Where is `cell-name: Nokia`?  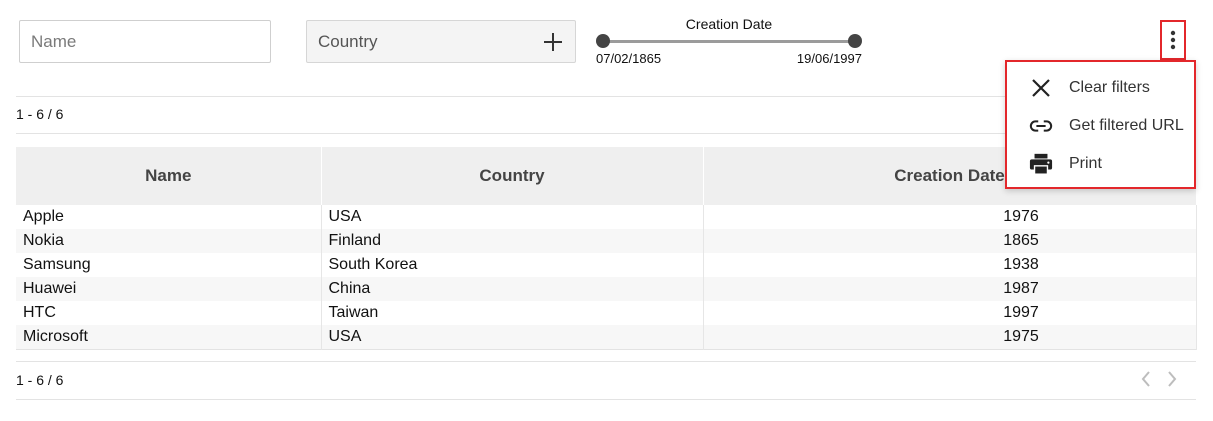
cell-name: Nokia is located at coordinates (169, 241).